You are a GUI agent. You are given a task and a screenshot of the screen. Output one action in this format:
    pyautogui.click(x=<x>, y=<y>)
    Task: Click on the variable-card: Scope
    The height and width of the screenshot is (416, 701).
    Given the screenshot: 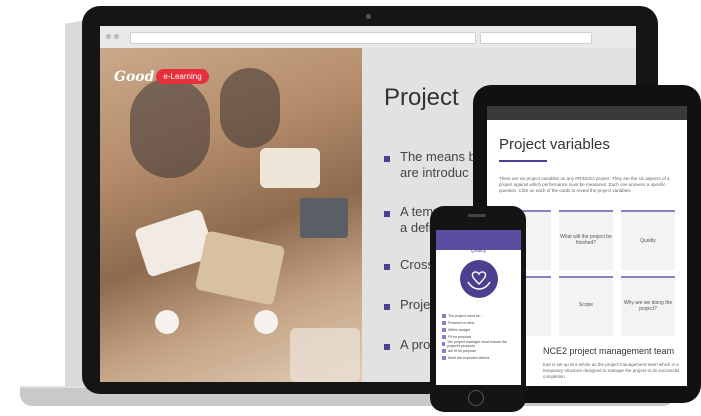 What is the action you would take?
    pyautogui.click(x=586, y=306)
    